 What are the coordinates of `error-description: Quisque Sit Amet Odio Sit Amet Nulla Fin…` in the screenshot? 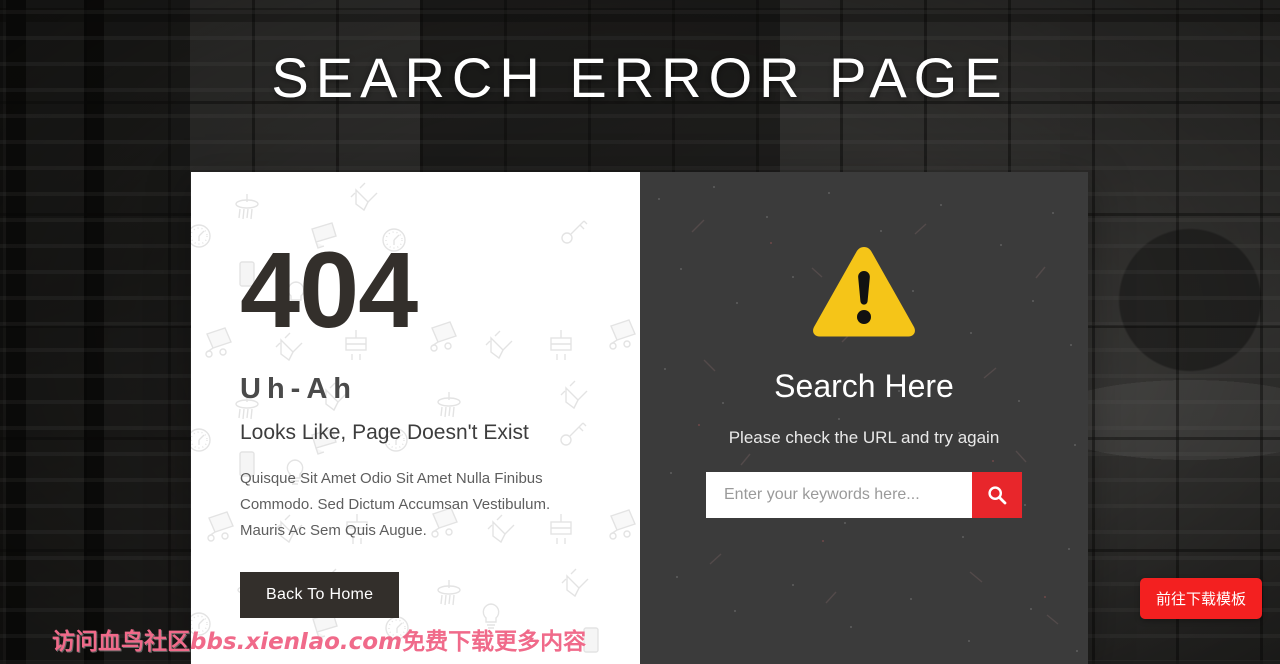 It's located at (395, 504).